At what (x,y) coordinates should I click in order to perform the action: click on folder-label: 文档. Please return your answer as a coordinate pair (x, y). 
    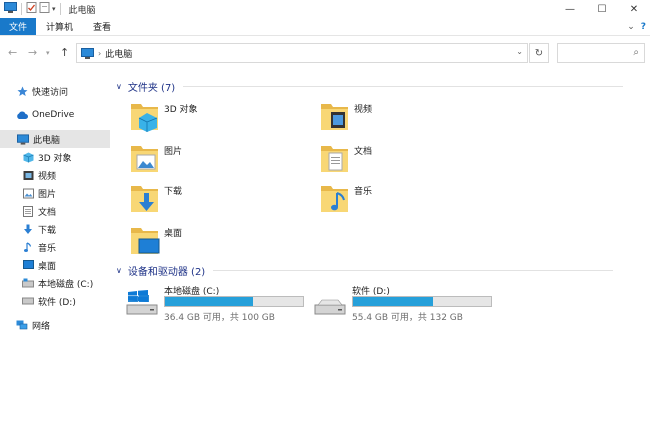
    Looking at the image, I should click on (363, 152).